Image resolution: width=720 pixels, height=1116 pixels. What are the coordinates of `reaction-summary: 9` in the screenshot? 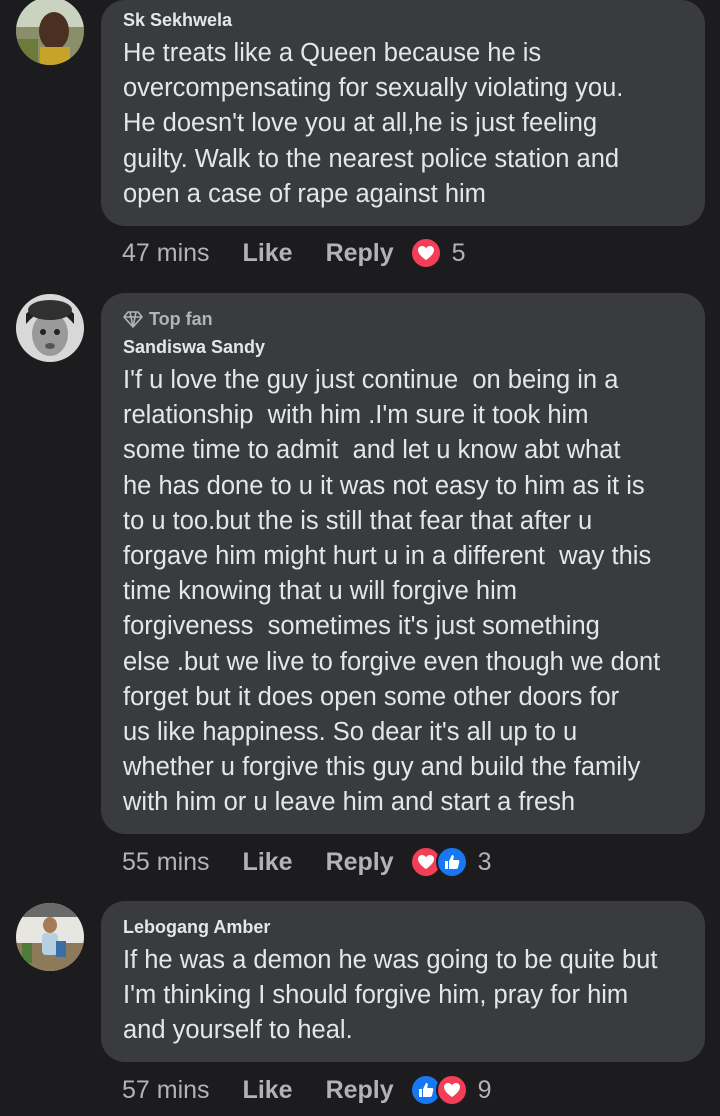 It's located at (450, 1090).